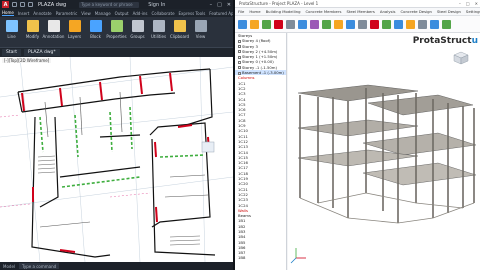 The image size is (480, 270). I want to click on groups-icon, so click(137, 26).